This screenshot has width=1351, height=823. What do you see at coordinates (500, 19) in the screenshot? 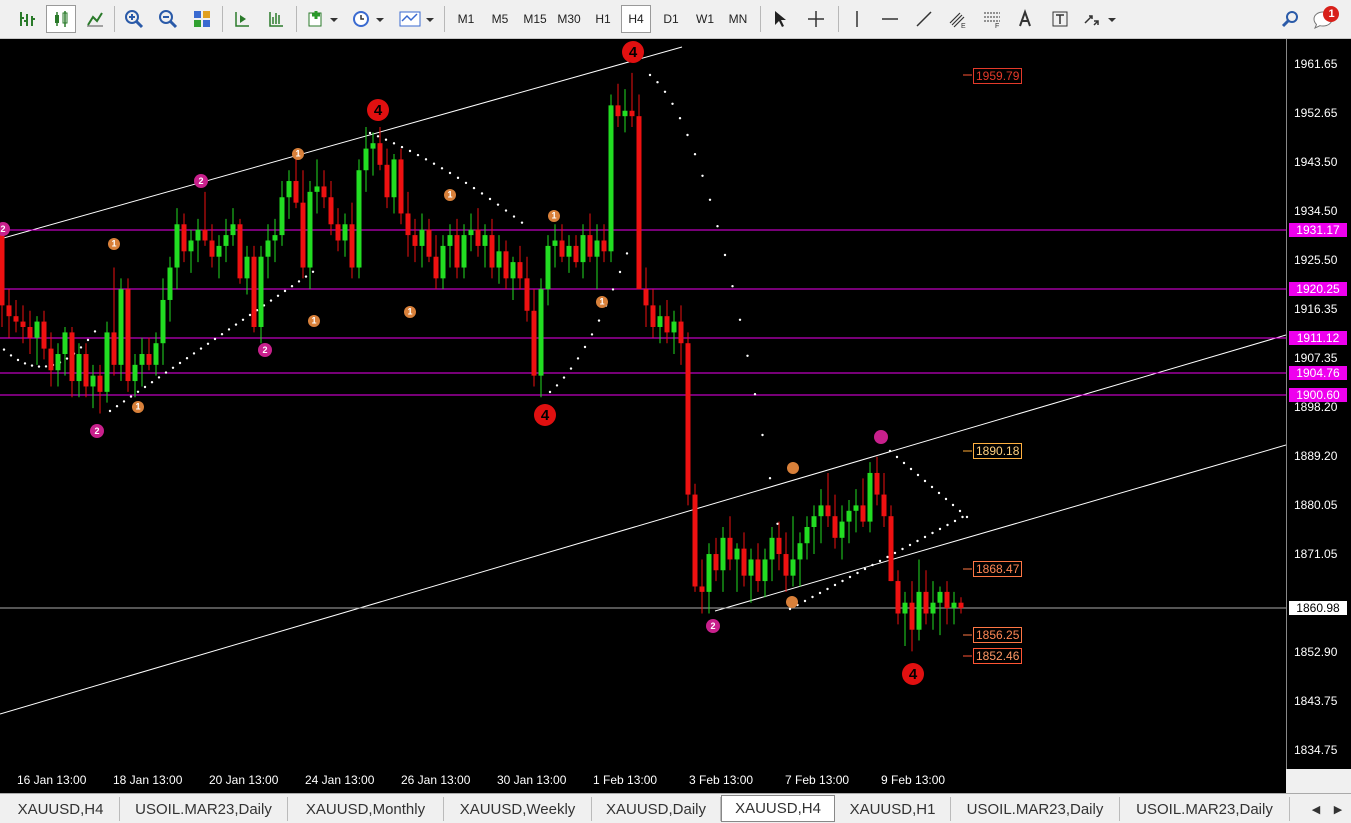
I see `timeframe-m5: M5` at bounding box center [500, 19].